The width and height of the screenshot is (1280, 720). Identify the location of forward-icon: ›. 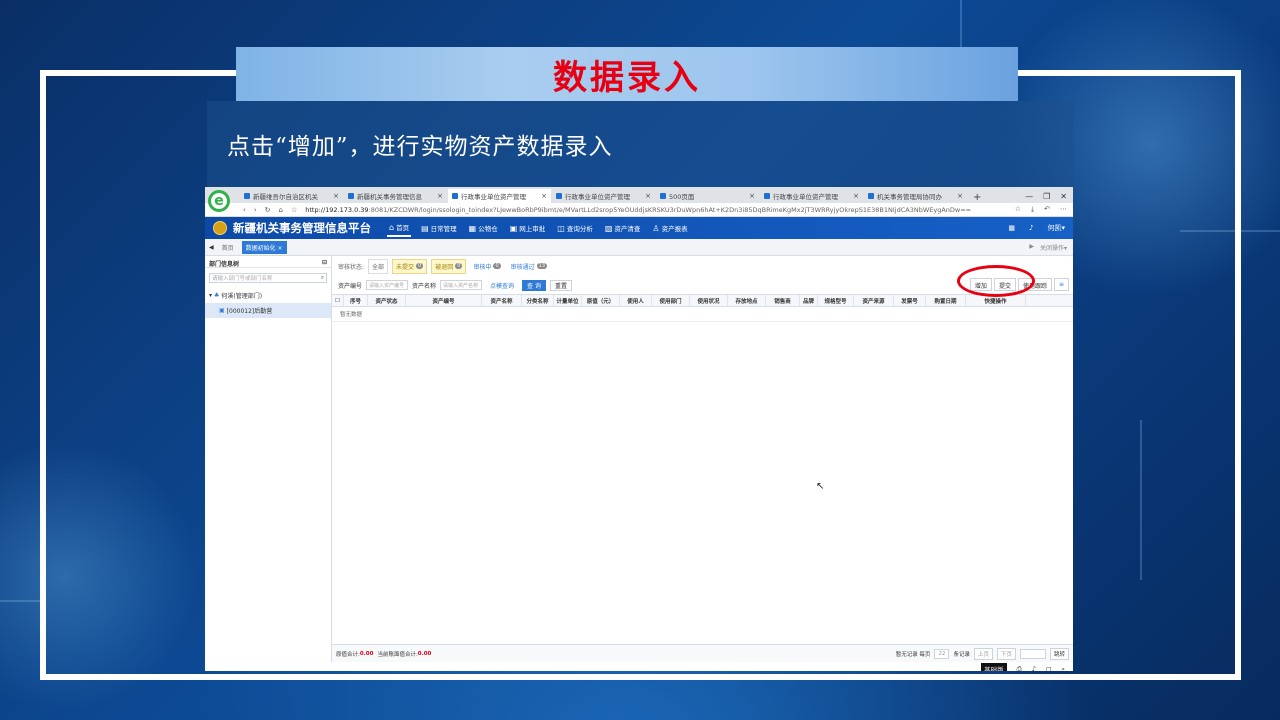
(255, 210).